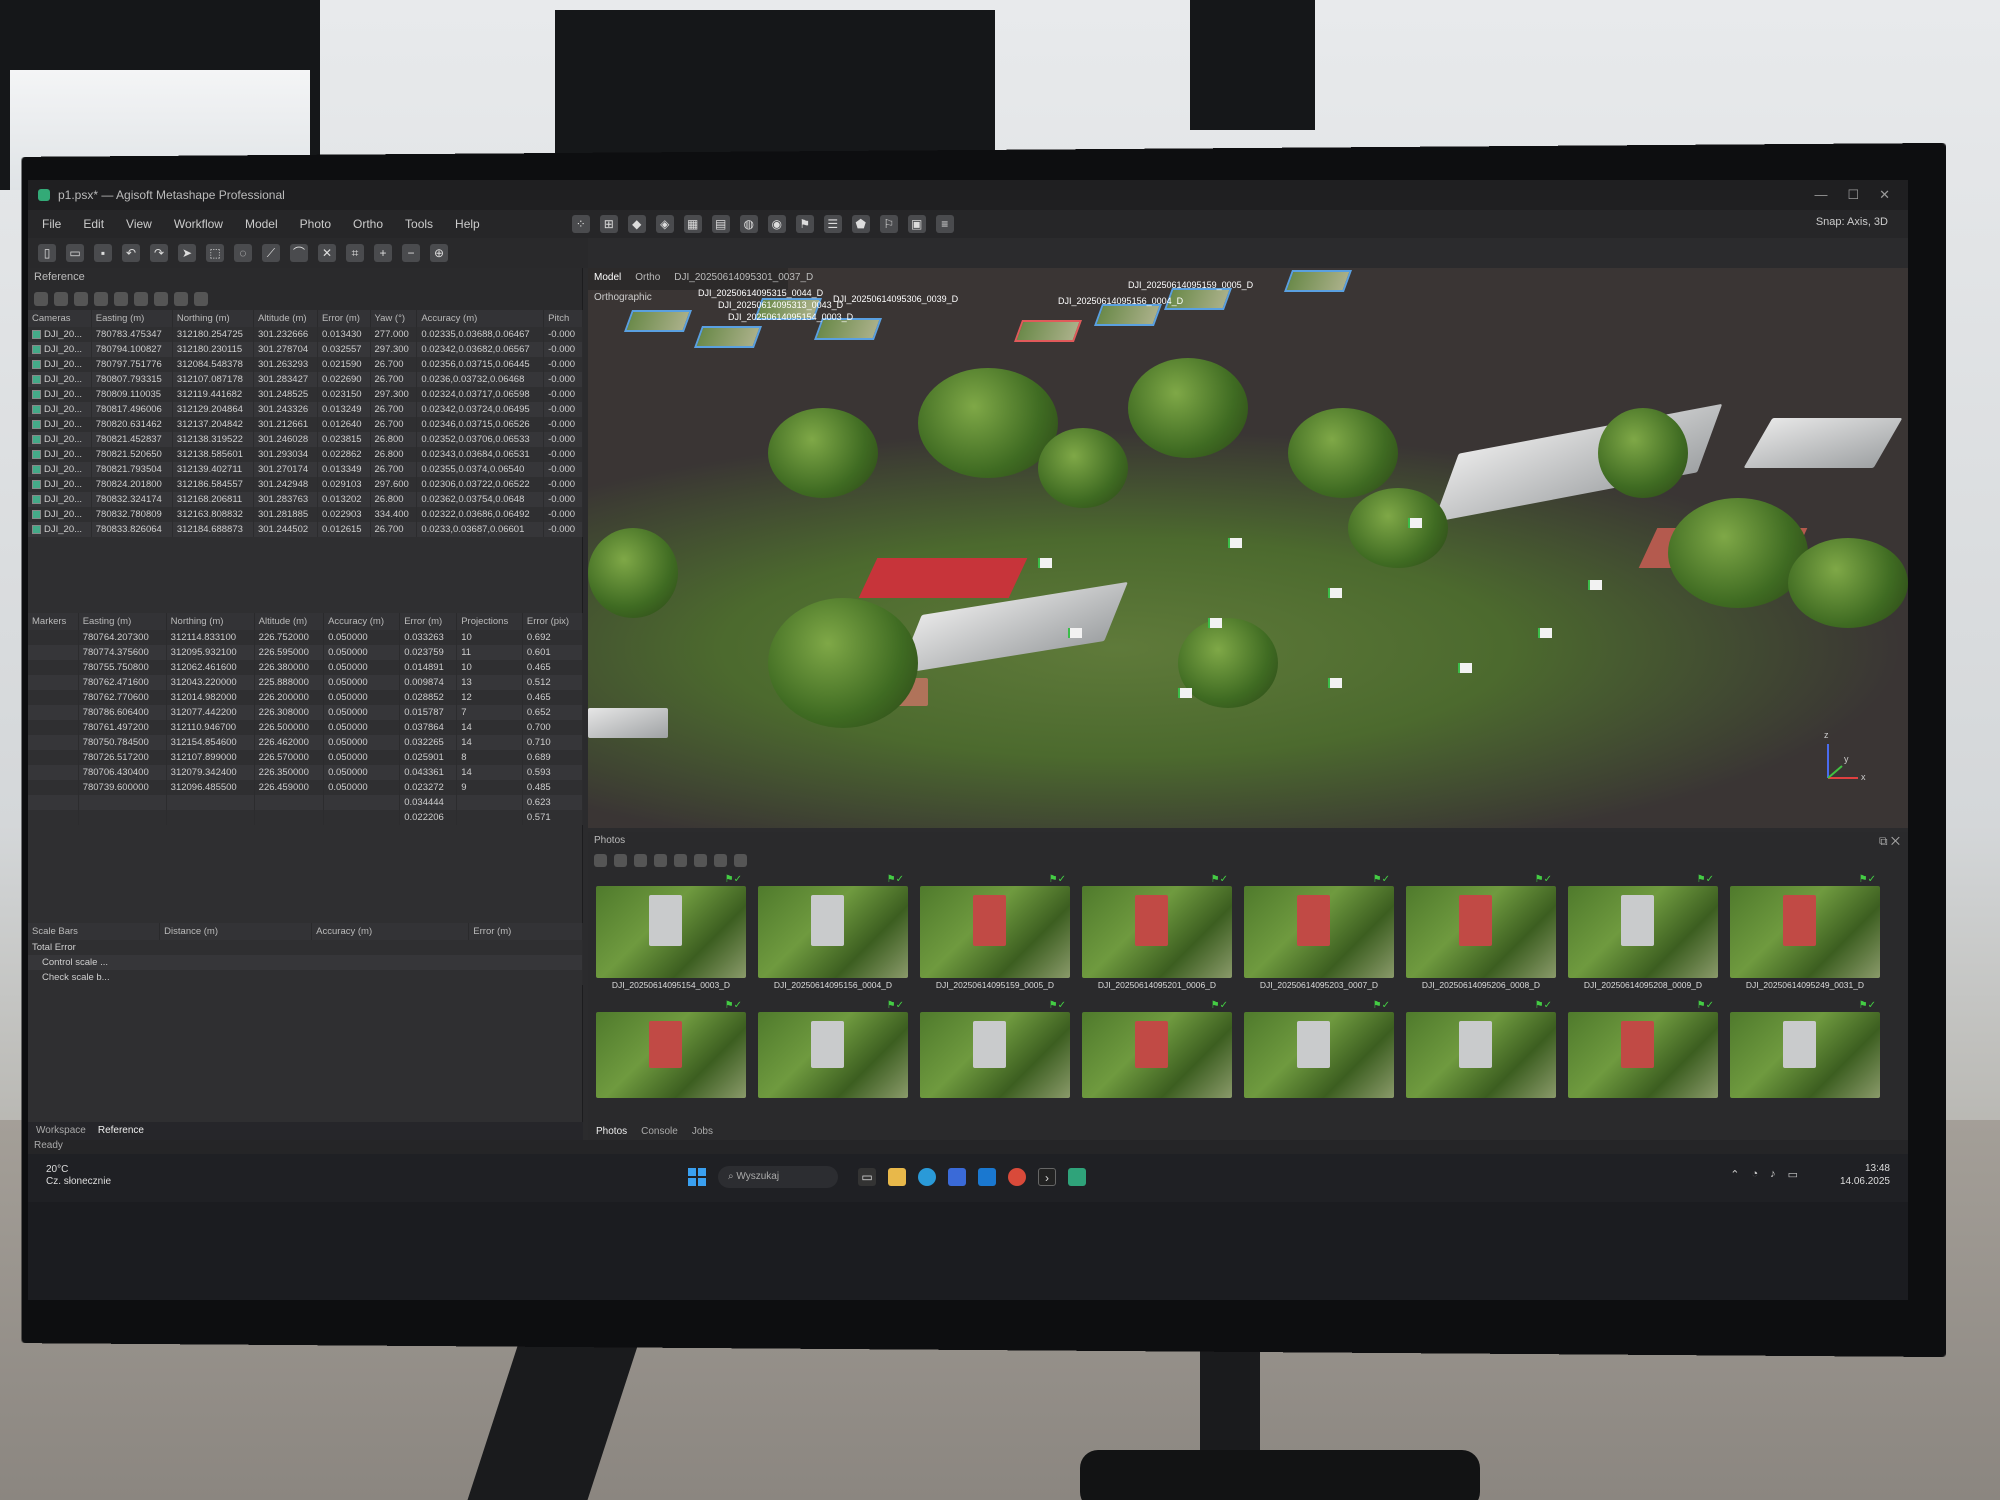  I want to click on markers-header: Projections, so click(489, 621).